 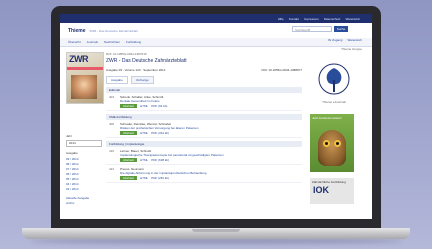 I want to click on issue-tabs: Ausgabe Vorherige, so click(x=206, y=80).